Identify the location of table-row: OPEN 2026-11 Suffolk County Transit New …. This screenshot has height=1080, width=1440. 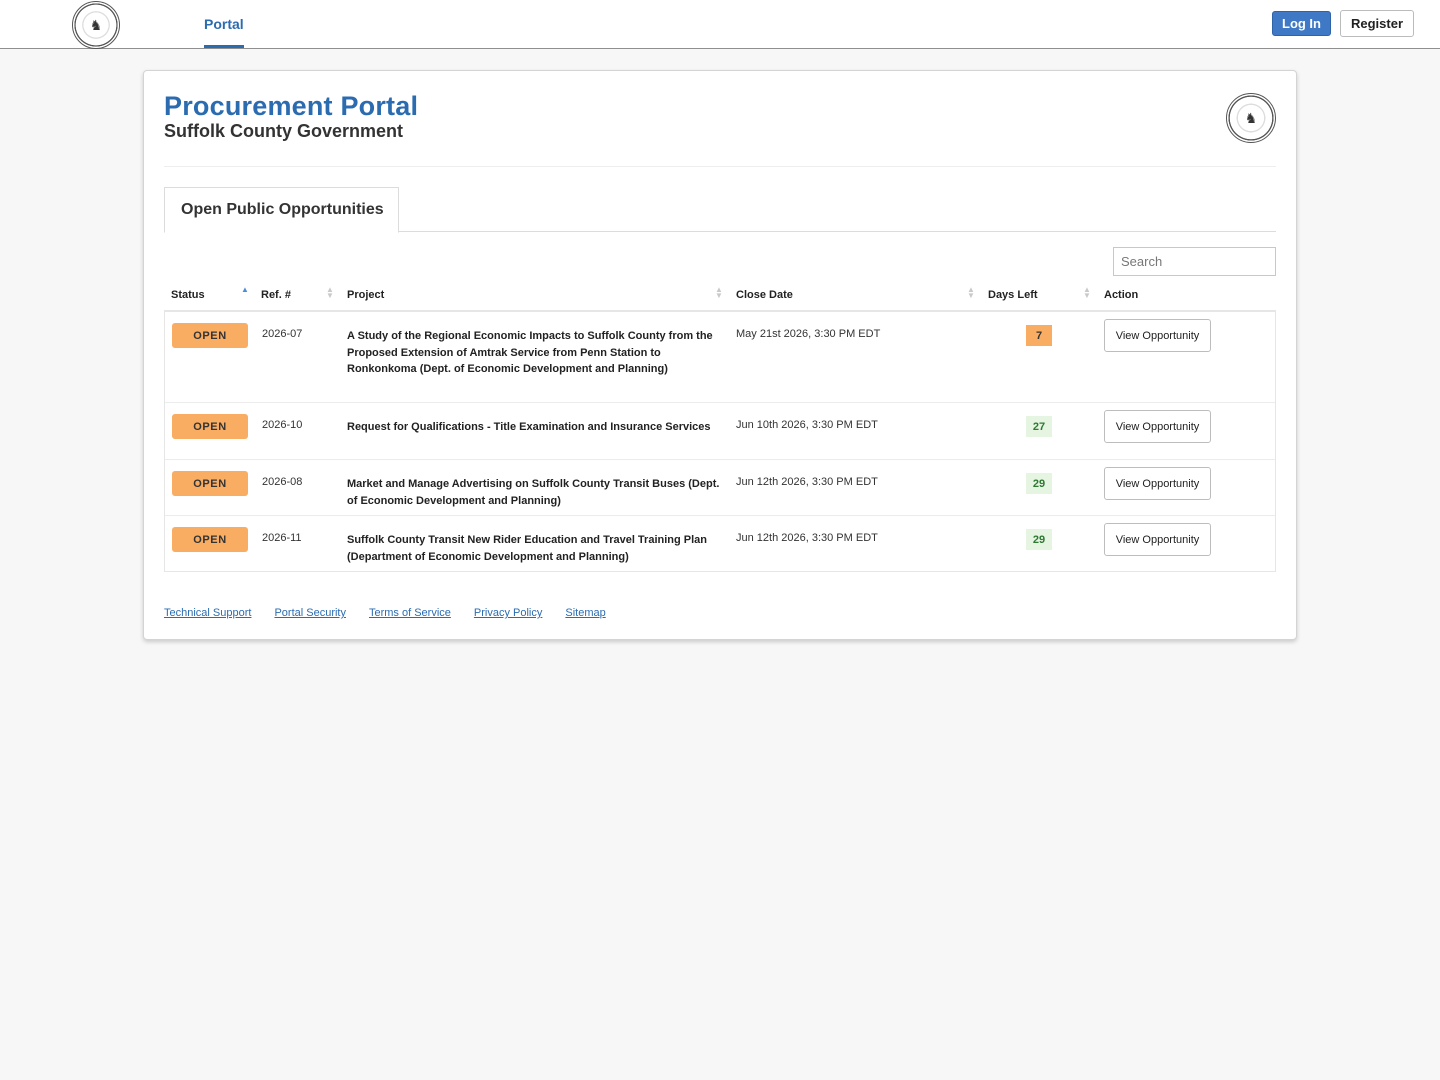
(720, 543).